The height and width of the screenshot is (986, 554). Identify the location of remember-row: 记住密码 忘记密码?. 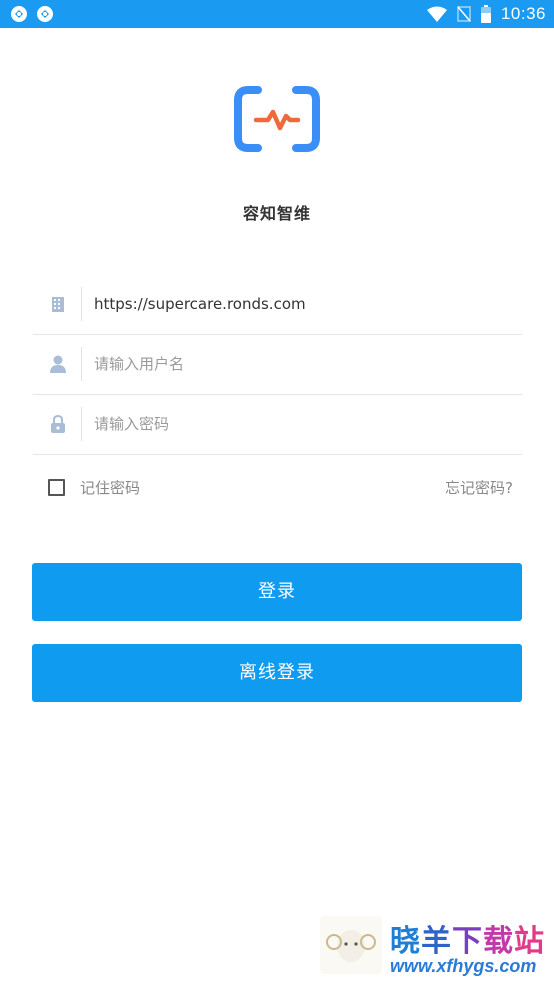
(277, 487).